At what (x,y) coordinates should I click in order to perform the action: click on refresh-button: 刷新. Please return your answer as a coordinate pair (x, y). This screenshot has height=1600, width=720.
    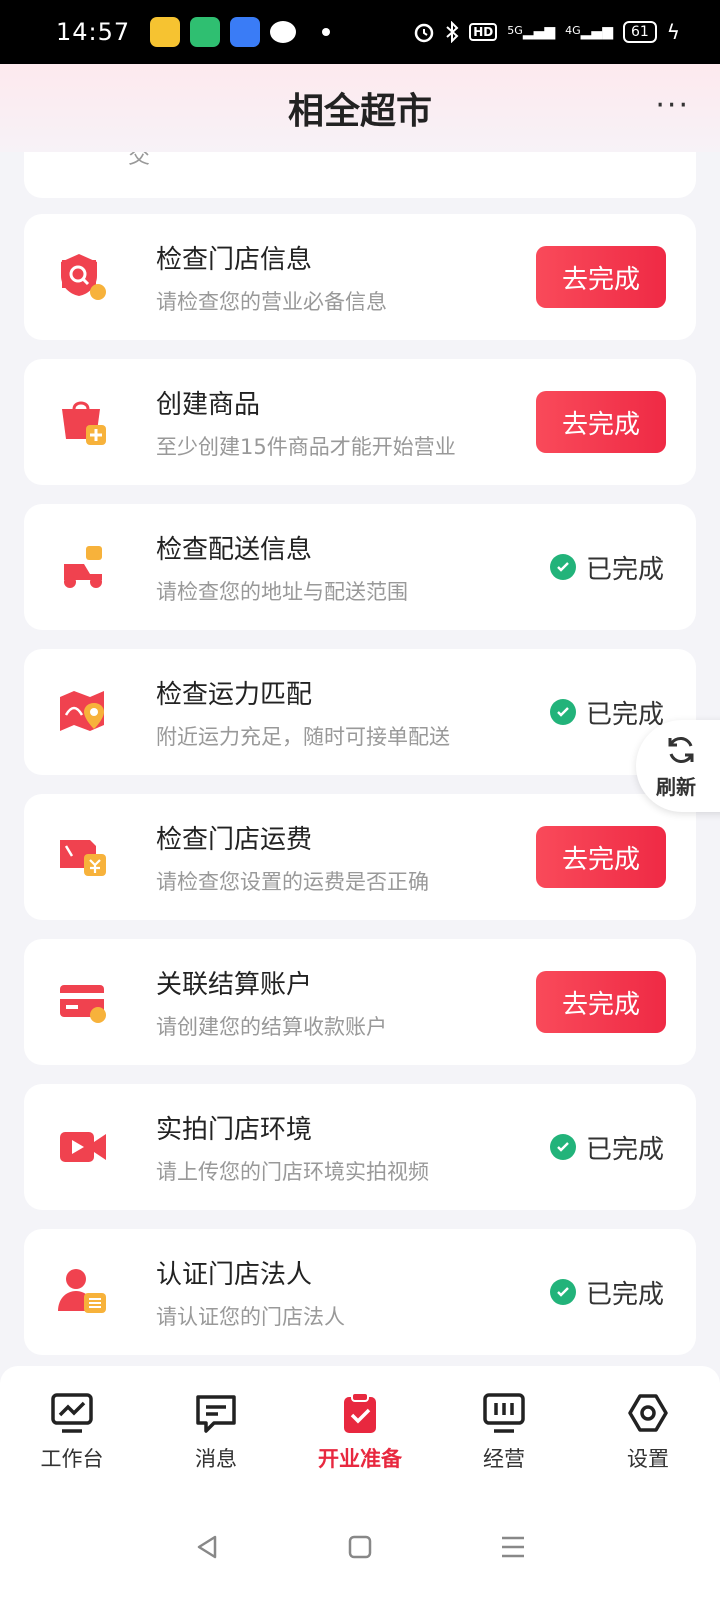
    Looking at the image, I should click on (678, 766).